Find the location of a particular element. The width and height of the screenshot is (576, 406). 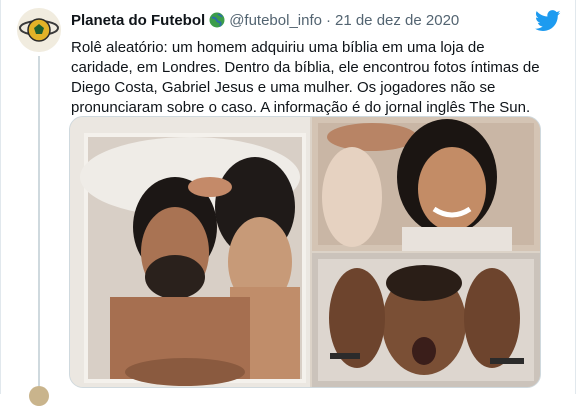

author-avatar is located at coordinates (39, 30).